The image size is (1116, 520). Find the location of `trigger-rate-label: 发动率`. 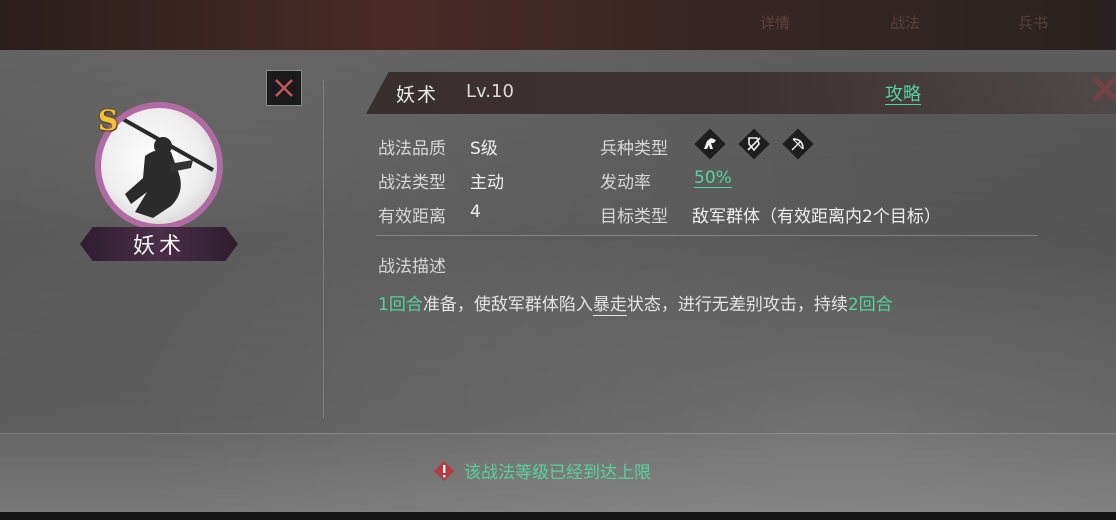

trigger-rate-label: 发动率 is located at coordinates (625, 183).